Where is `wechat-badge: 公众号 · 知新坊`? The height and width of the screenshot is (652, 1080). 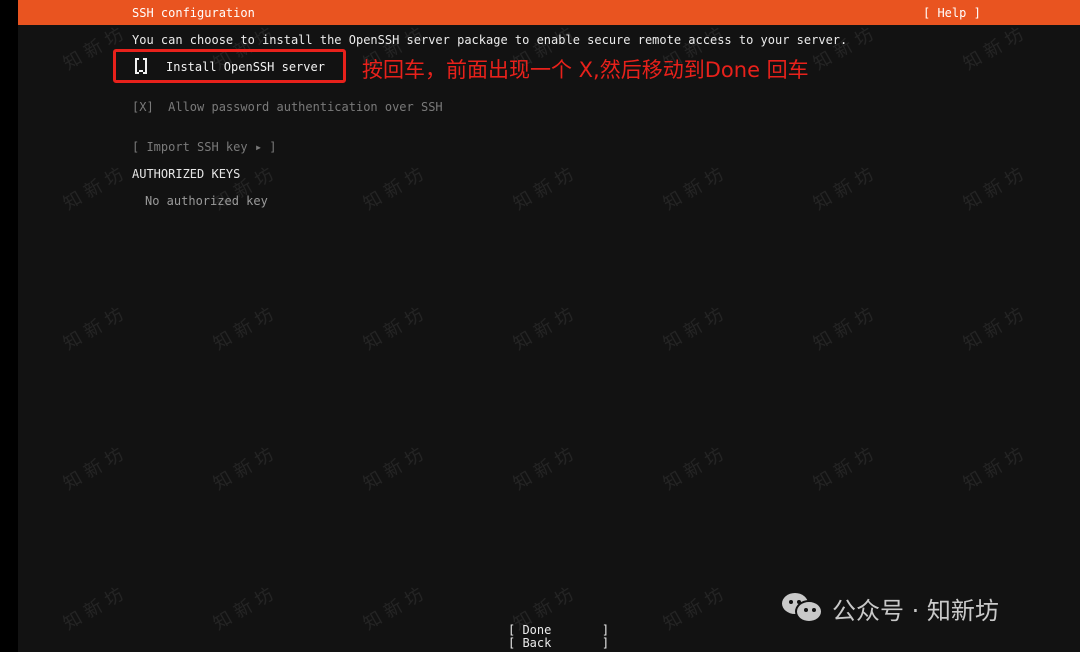
wechat-badge: 公众号 · 知新坊 is located at coordinates (890, 608).